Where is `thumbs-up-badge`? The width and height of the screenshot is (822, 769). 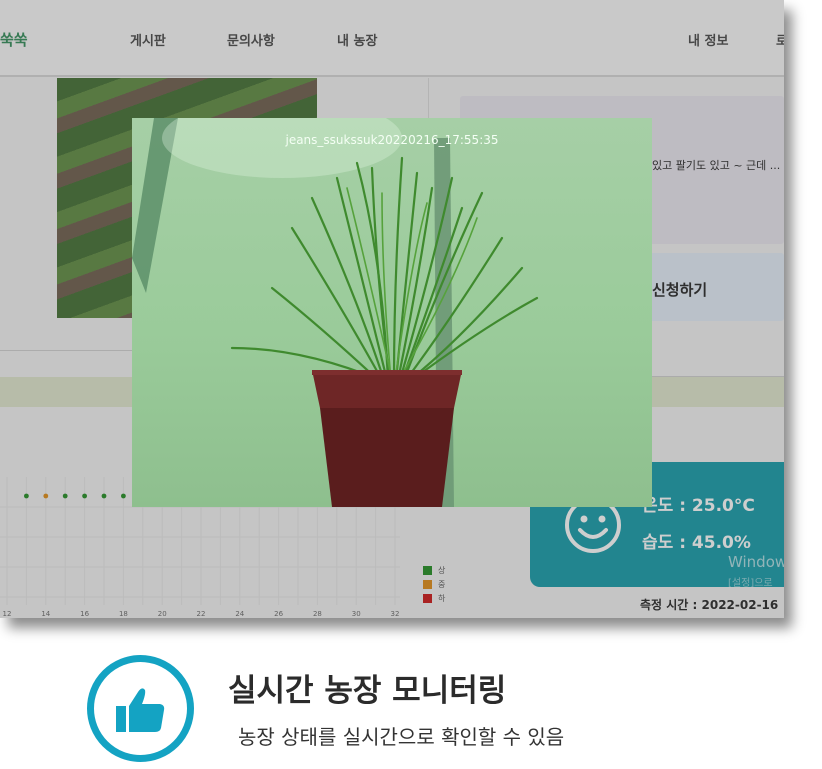
thumbs-up-badge is located at coordinates (140, 708).